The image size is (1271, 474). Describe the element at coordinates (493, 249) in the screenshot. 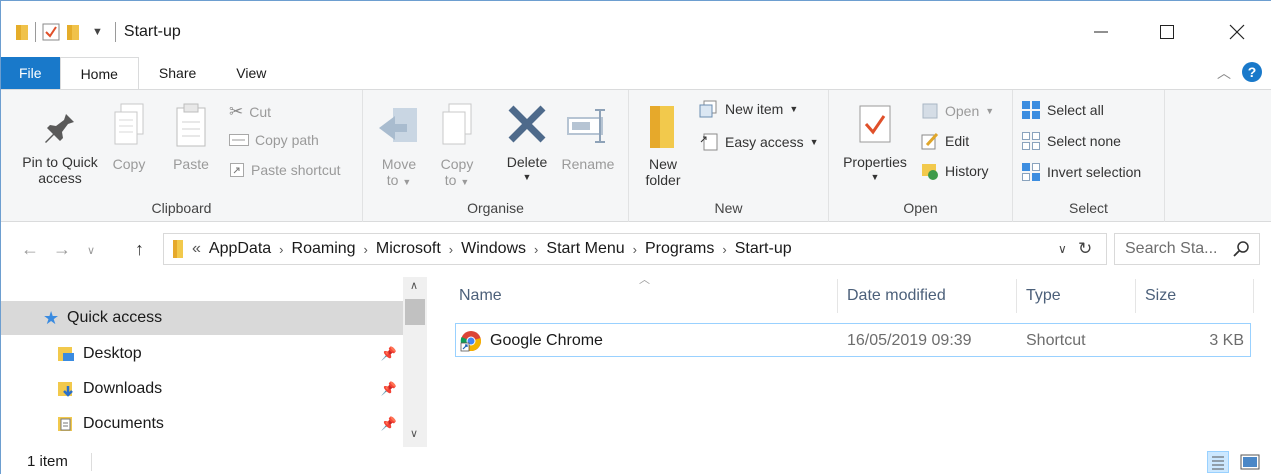

I see `breadcrumb-windows: Windows` at that location.